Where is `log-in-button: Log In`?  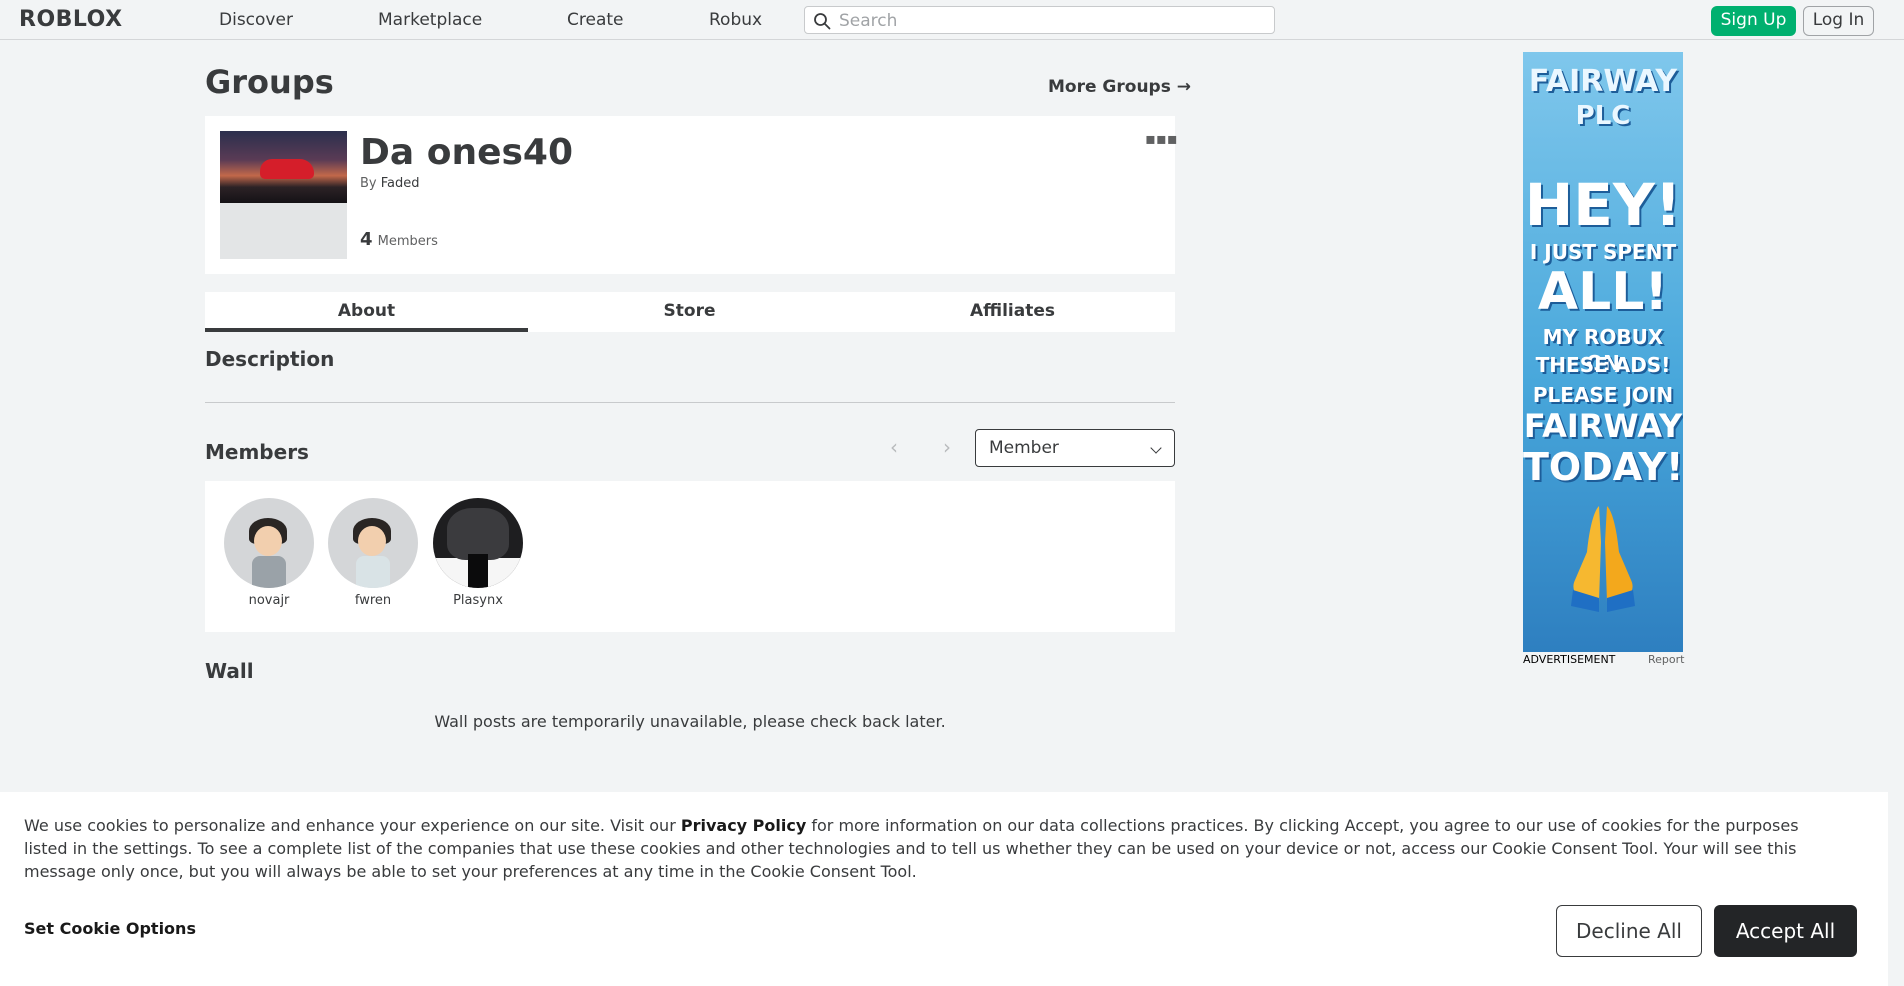 log-in-button: Log In is located at coordinates (1838, 21).